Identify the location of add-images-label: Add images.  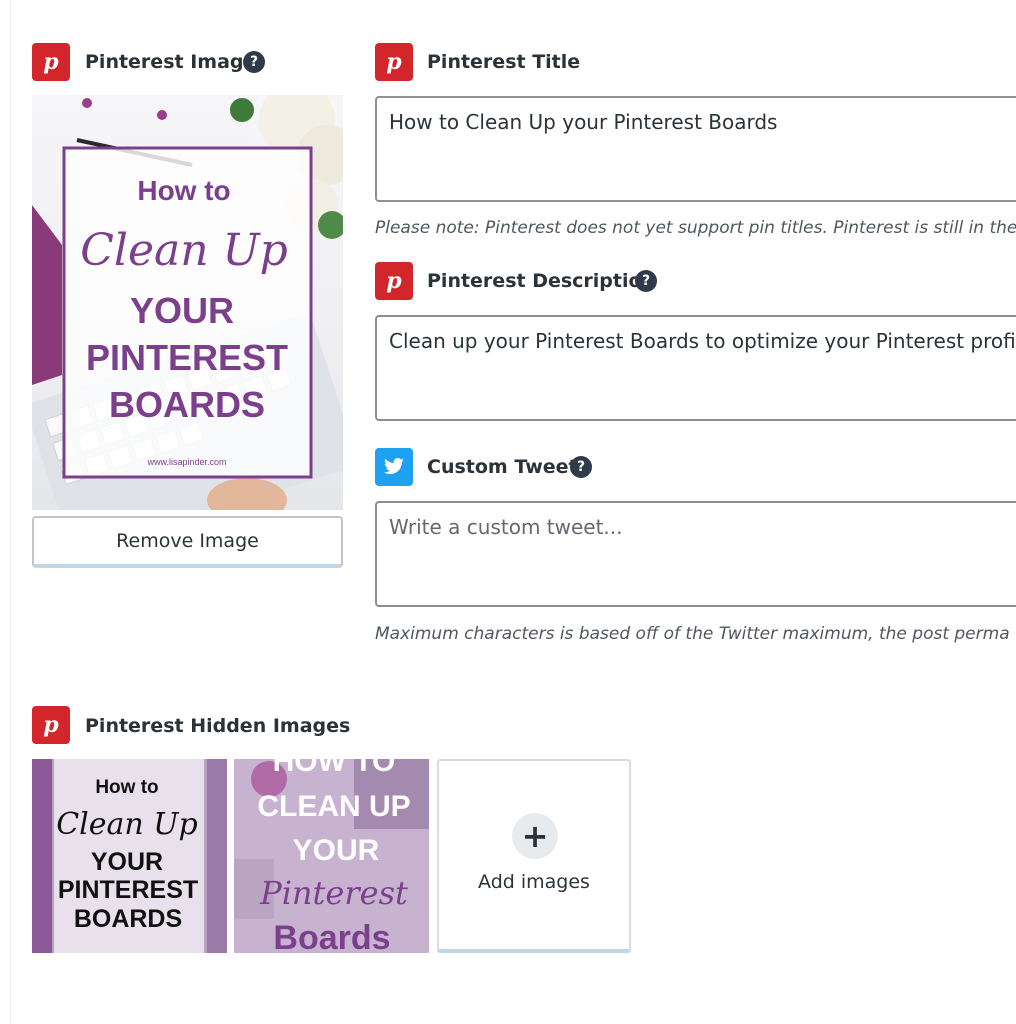
(534, 882).